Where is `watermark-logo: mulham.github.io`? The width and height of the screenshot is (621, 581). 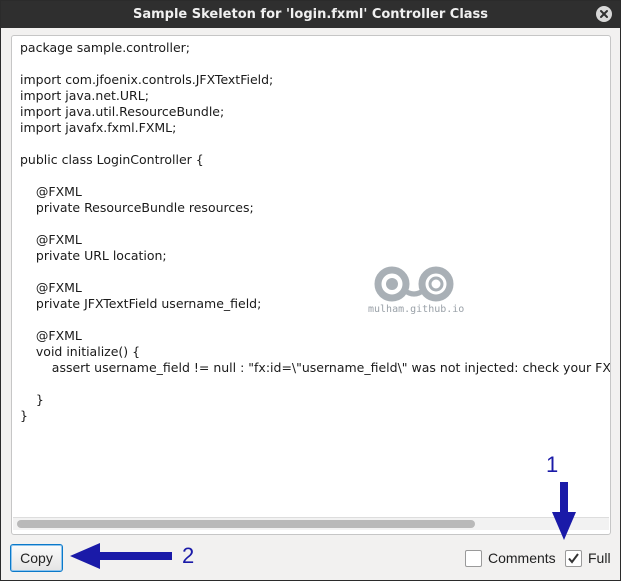 watermark-logo: mulham.github.io is located at coordinates (416, 292).